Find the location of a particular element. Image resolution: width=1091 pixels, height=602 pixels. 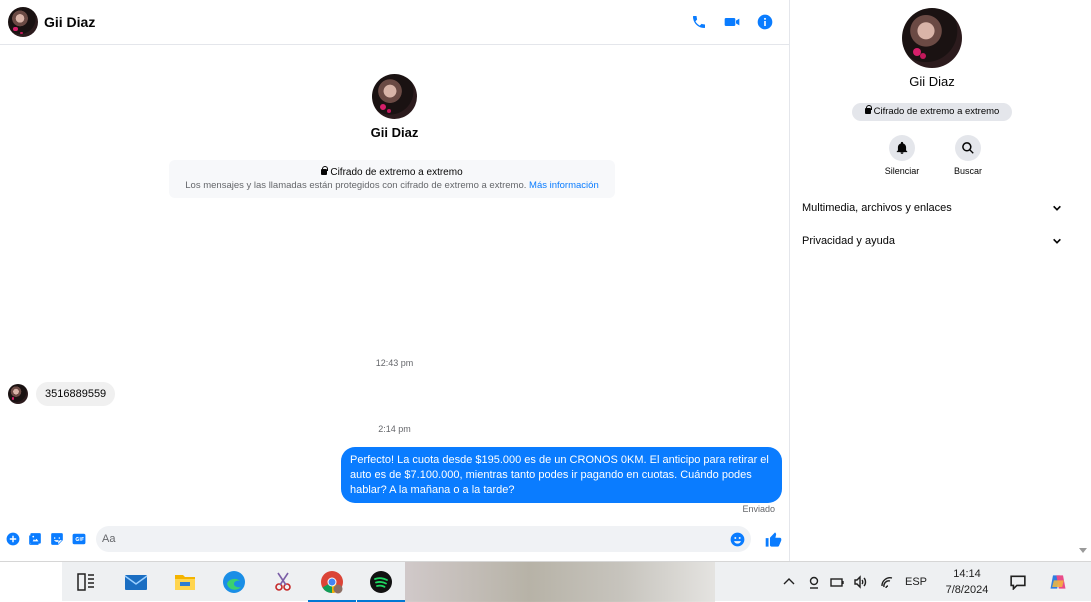

plus-icon is located at coordinates (13, 539).